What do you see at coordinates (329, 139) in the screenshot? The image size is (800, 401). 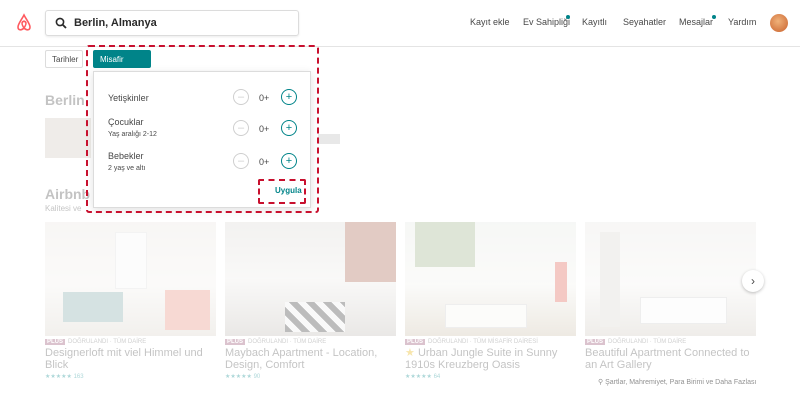 I see `category-label-placeholder` at bounding box center [329, 139].